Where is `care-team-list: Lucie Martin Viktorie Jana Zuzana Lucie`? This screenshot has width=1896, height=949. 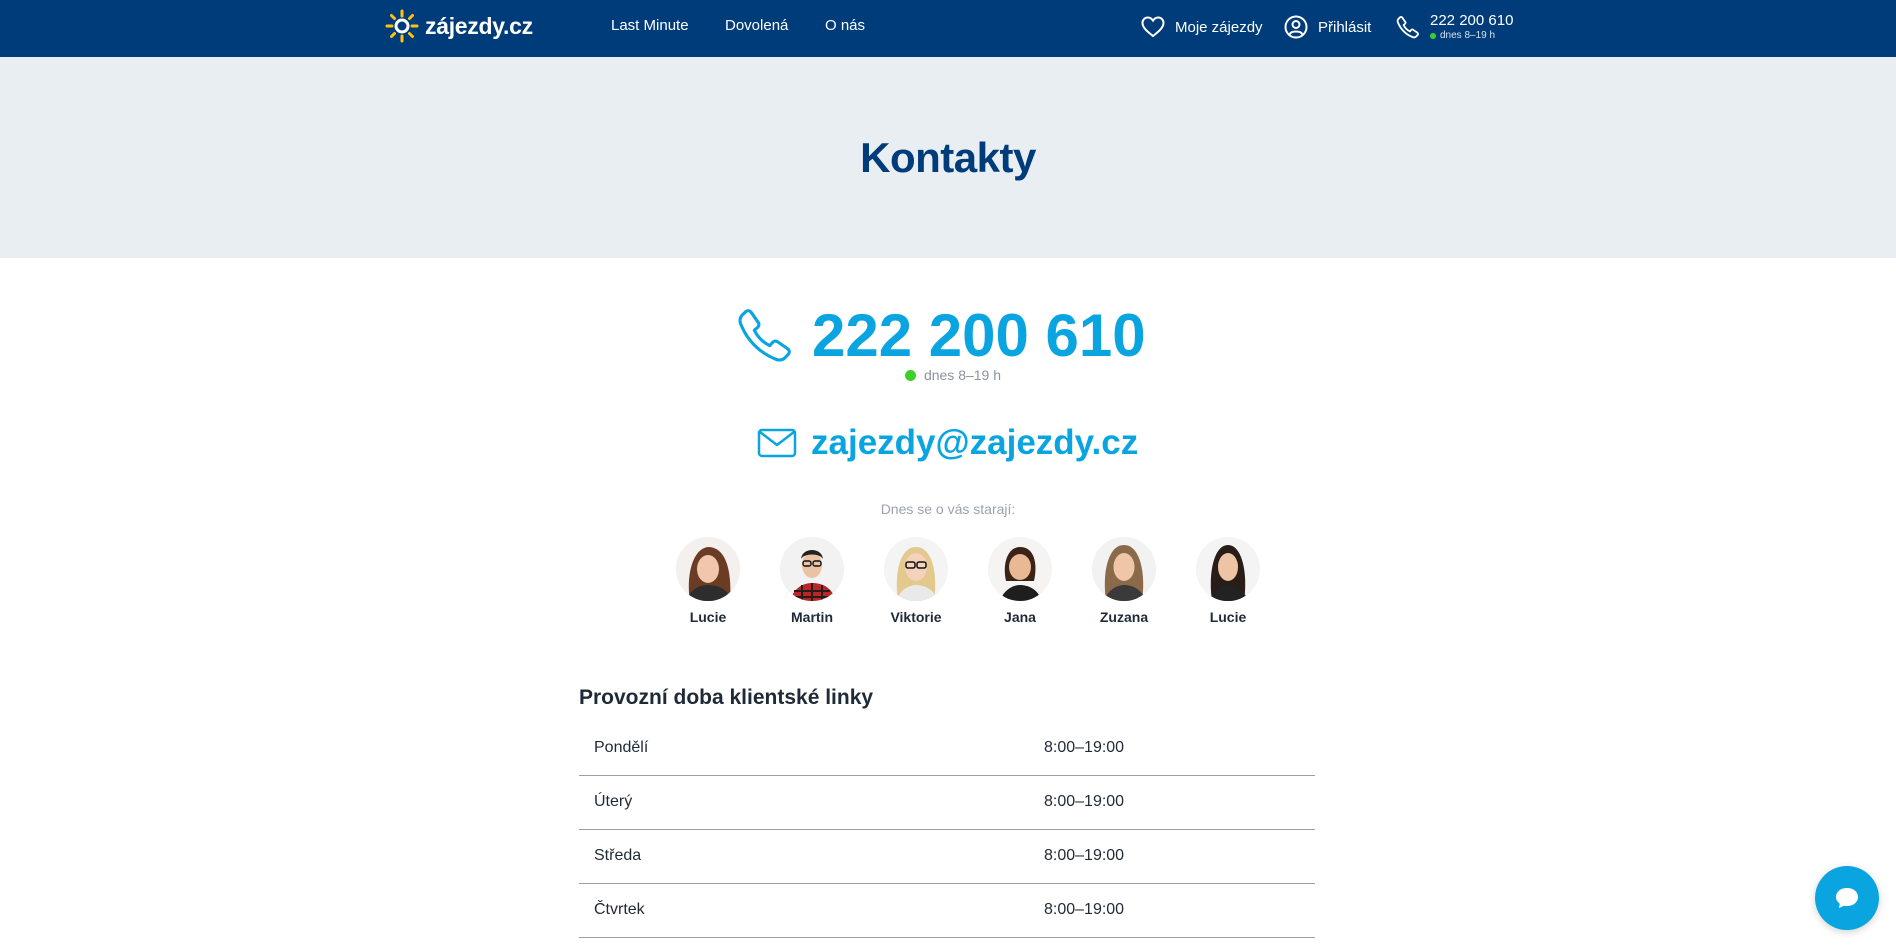 care-team-list: Lucie Martin Viktorie Jana Zuzana Lucie is located at coordinates (968, 581).